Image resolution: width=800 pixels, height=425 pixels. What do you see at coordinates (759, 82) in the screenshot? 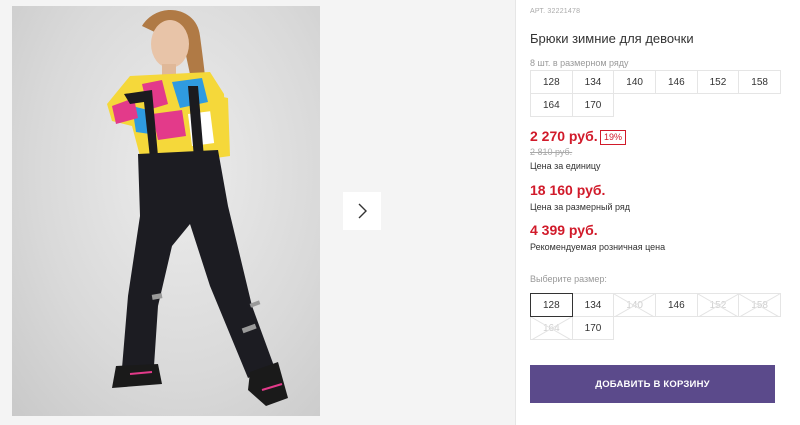
I see `pack-size-cell: 158` at bounding box center [759, 82].